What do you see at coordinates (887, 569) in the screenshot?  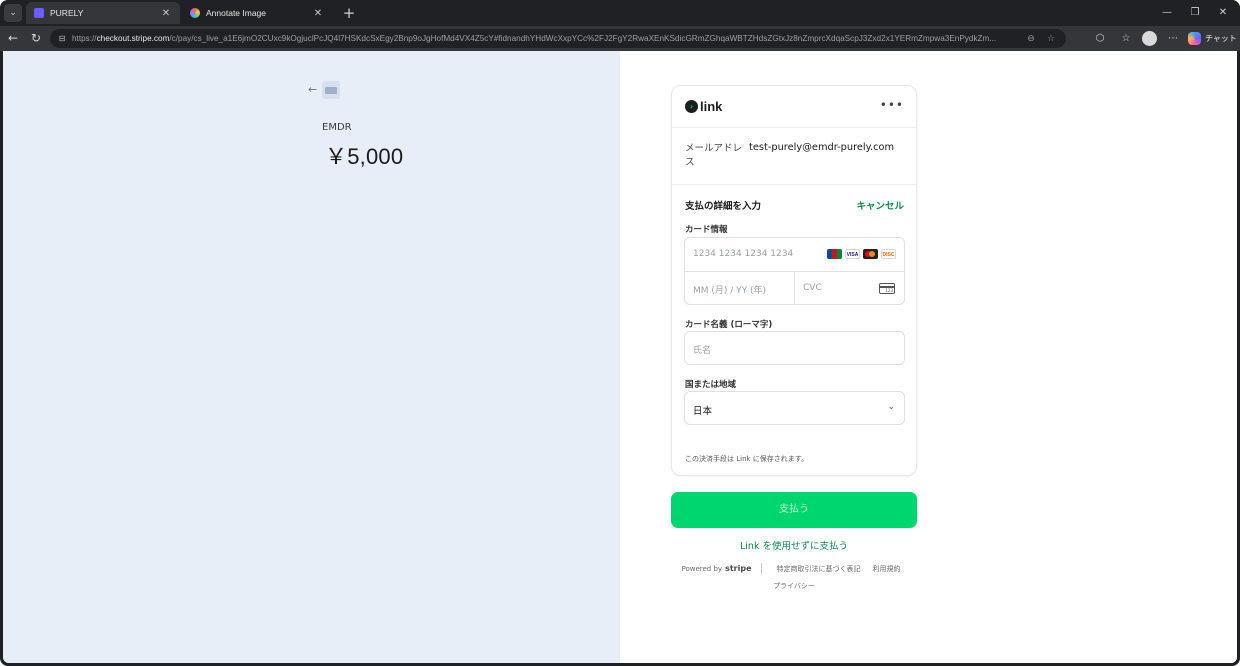 I see `terms-link: 利用規約` at bounding box center [887, 569].